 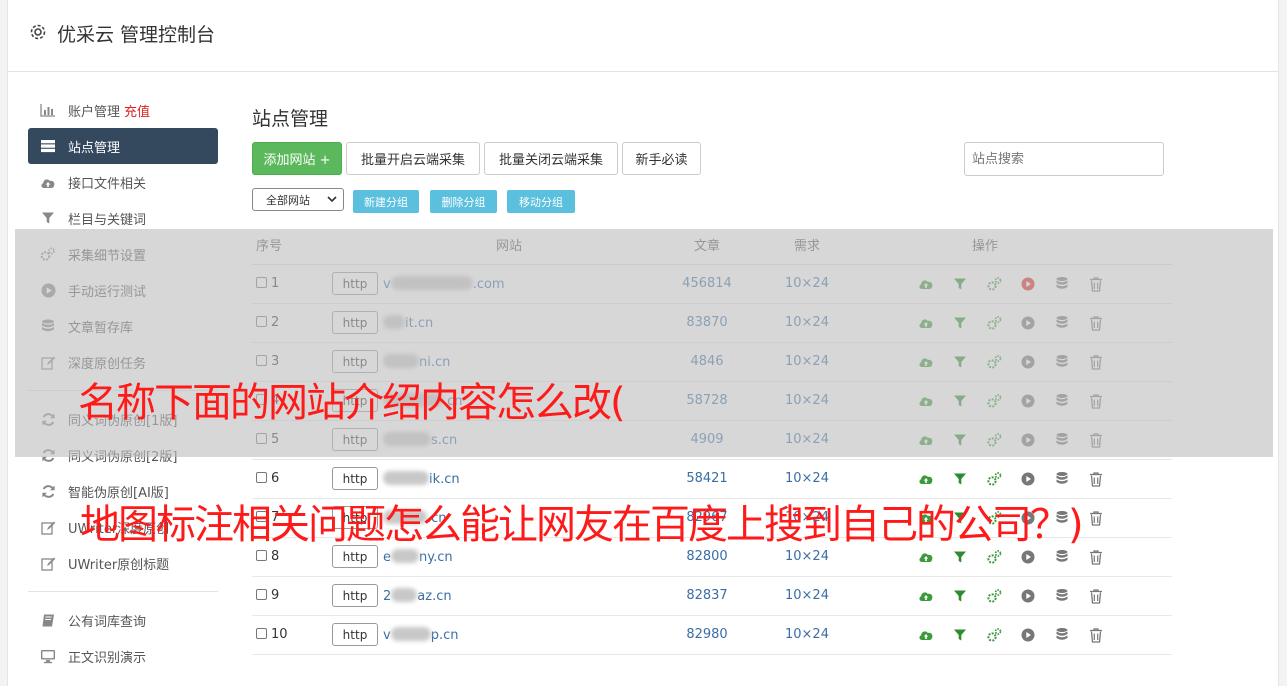 What do you see at coordinates (352, 403) in the screenshot?
I see `caption-line-1: 名称下面的网站介绍内容怎么改(` at bounding box center [352, 403].